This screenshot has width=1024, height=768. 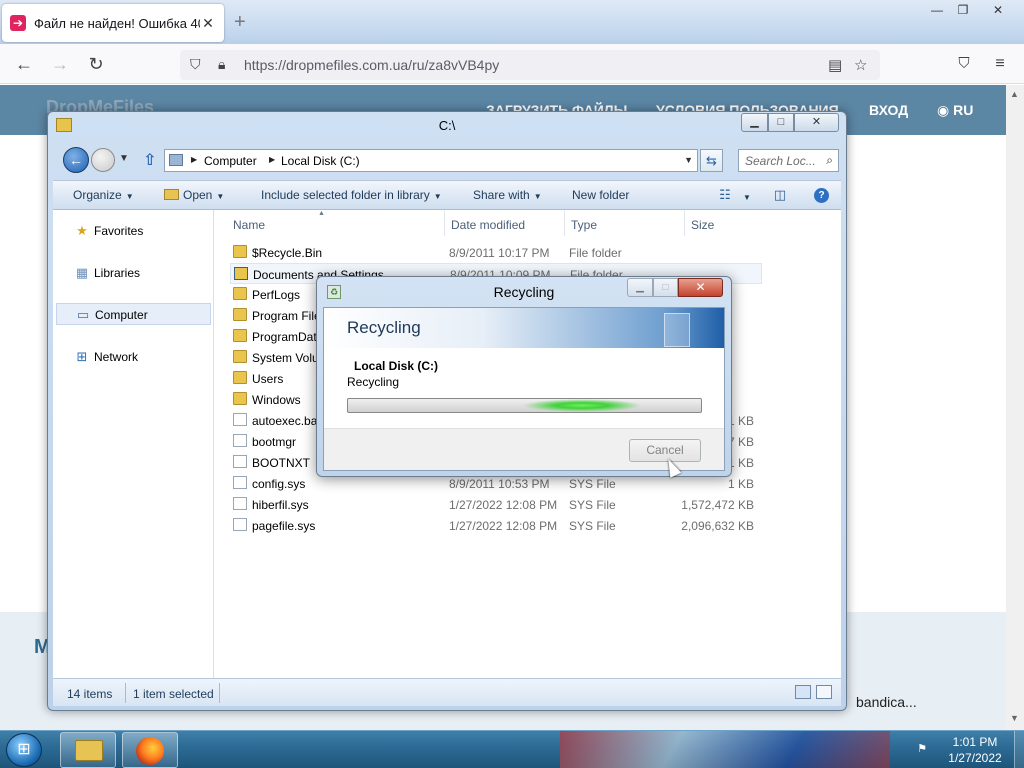 What do you see at coordinates (507, 195) in the screenshot?
I see `share-with-button: Share with ▼` at bounding box center [507, 195].